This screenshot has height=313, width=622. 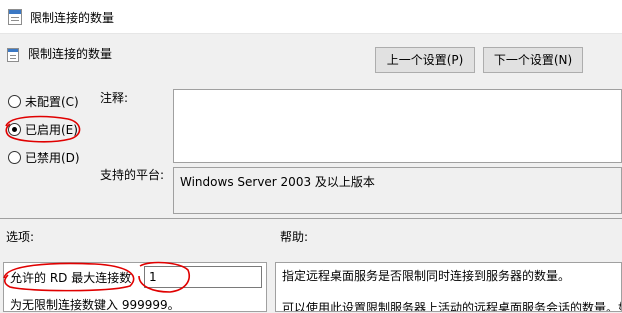 What do you see at coordinates (311, 218) in the screenshot?
I see `section-divider` at bounding box center [311, 218].